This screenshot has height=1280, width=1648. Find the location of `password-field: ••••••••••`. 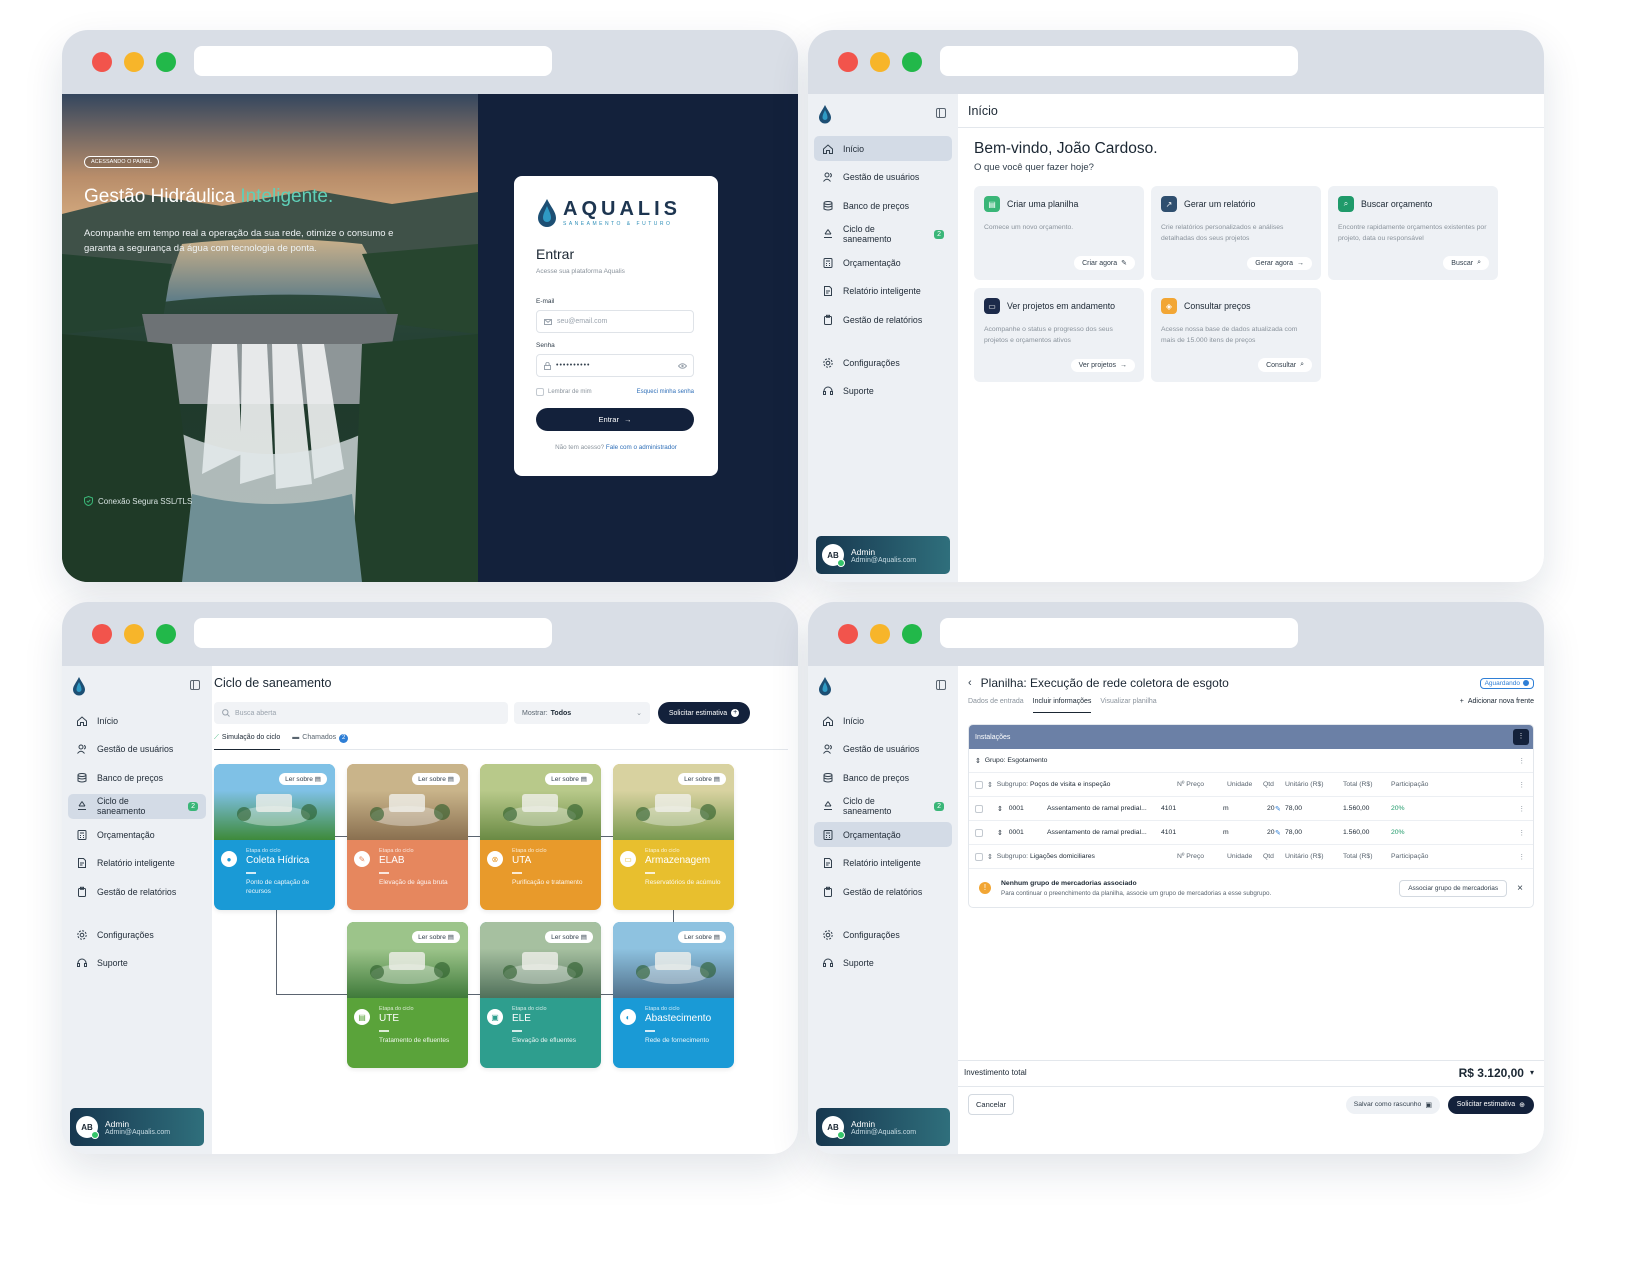

password-field: •••••••••• is located at coordinates (615, 365).